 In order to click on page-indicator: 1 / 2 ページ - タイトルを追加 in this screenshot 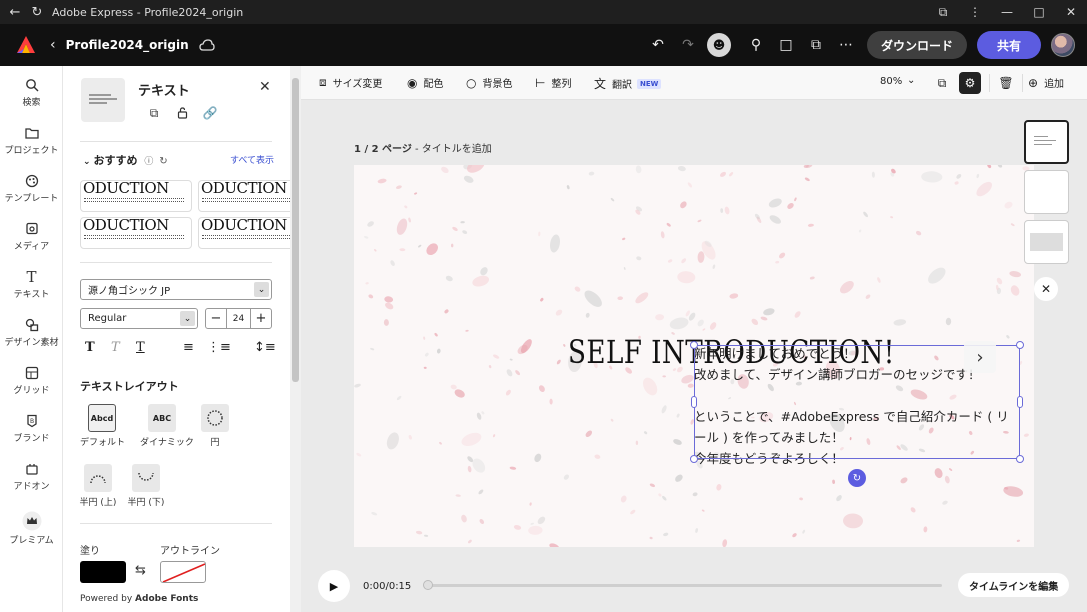, I will do `click(423, 147)`.